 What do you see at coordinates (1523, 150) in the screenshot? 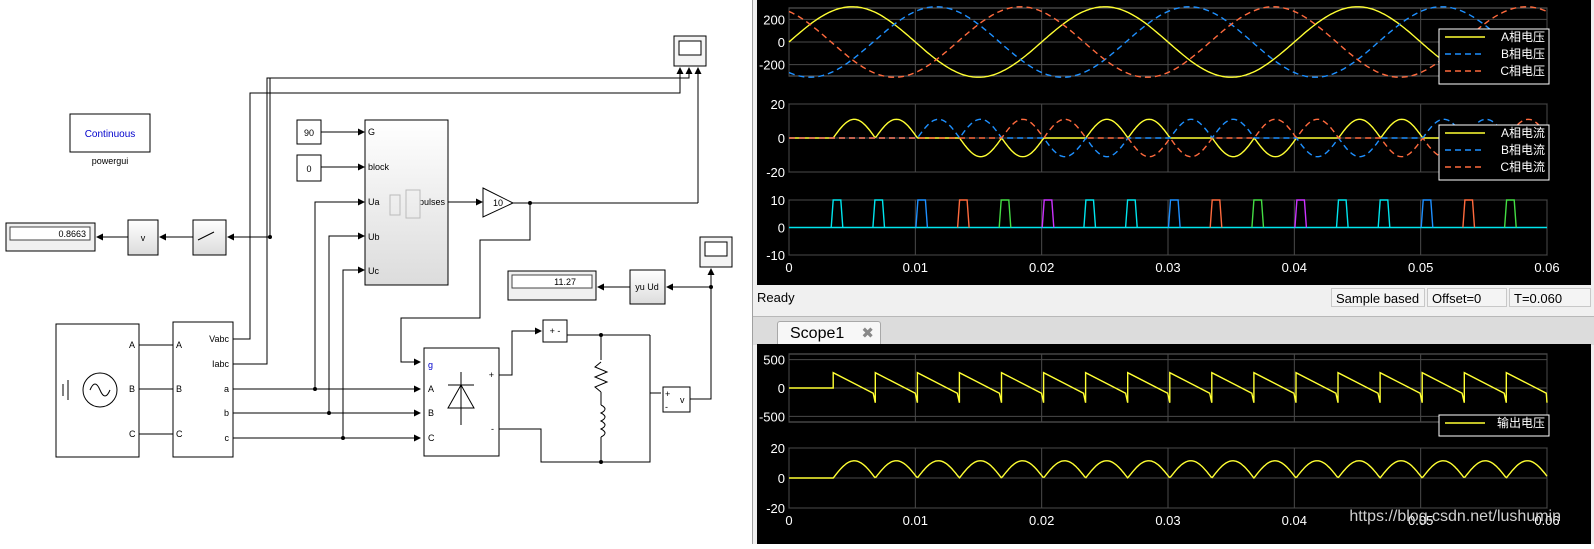
I see `legend-entry: B相电流` at bounding box center [1523, 150].